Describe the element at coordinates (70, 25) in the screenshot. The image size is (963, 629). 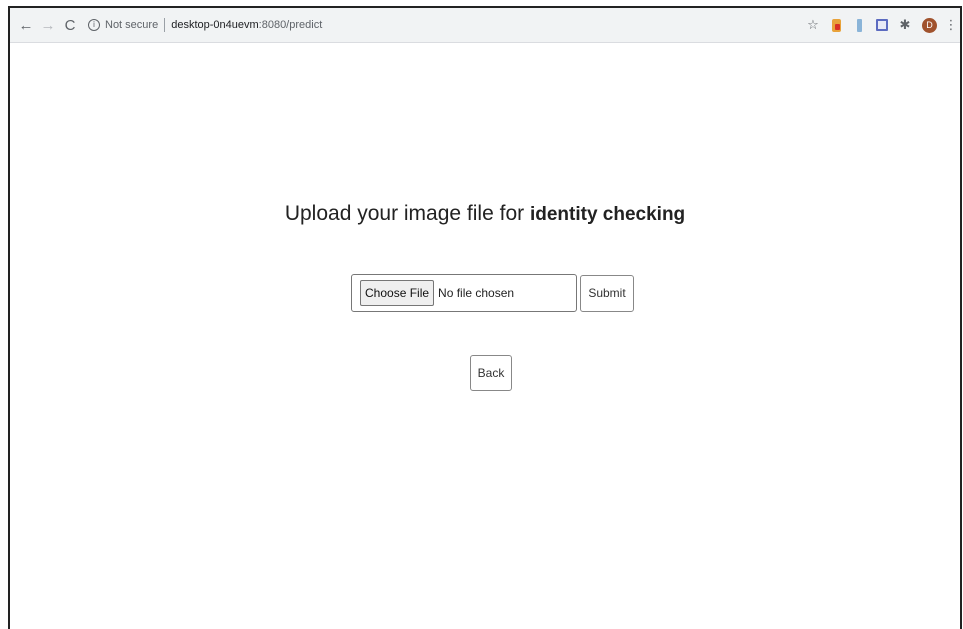
I see `reload-icon: C` at that location.